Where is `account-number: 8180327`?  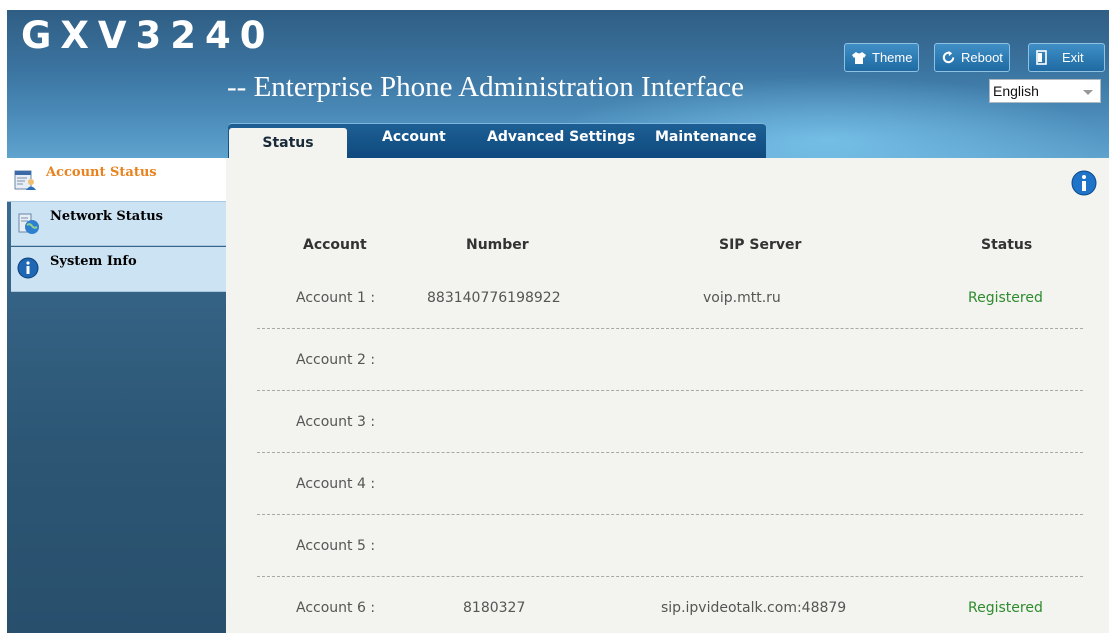
account-number: 8180327 is located at coordinates (494, 608).